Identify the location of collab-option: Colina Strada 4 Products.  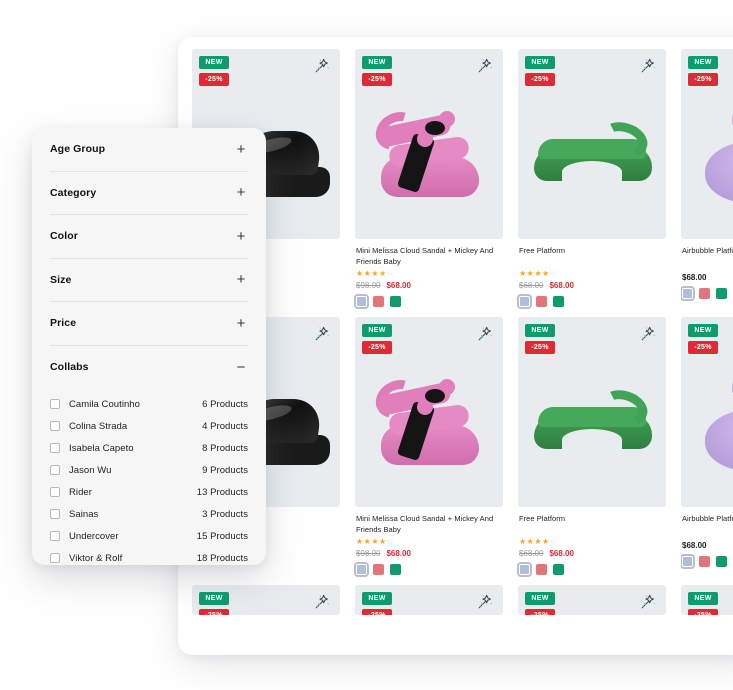
(149, 426).